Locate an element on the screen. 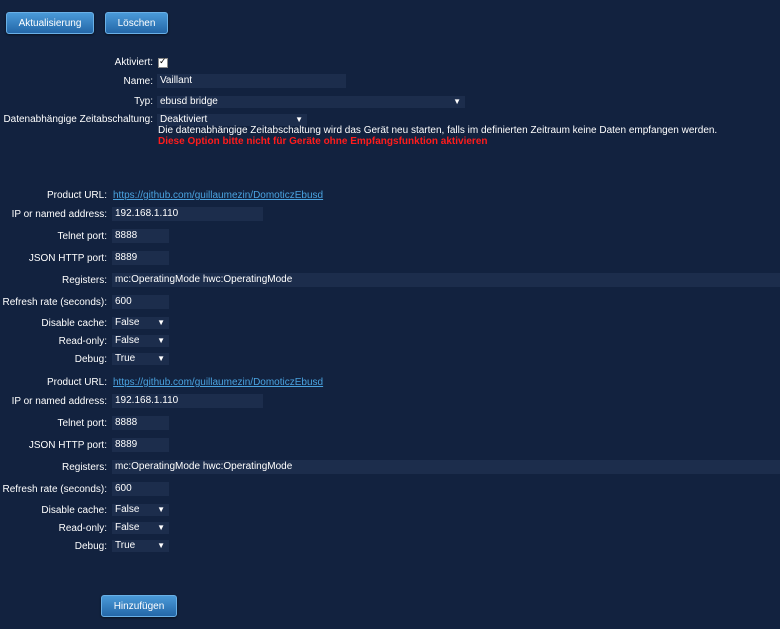 Image resolution: width=780 pixels, height=629 pixels. type-select: ebusd bridge ▼ is located at coordinates (311, 102).